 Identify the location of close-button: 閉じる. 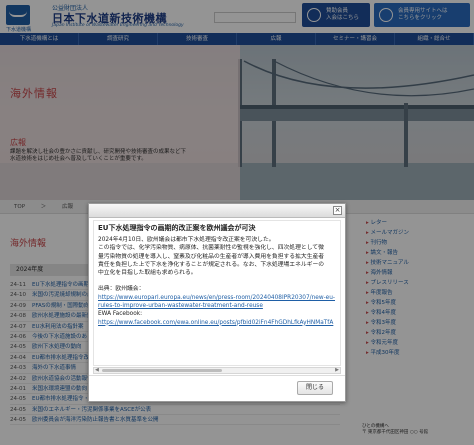
(315, 388).